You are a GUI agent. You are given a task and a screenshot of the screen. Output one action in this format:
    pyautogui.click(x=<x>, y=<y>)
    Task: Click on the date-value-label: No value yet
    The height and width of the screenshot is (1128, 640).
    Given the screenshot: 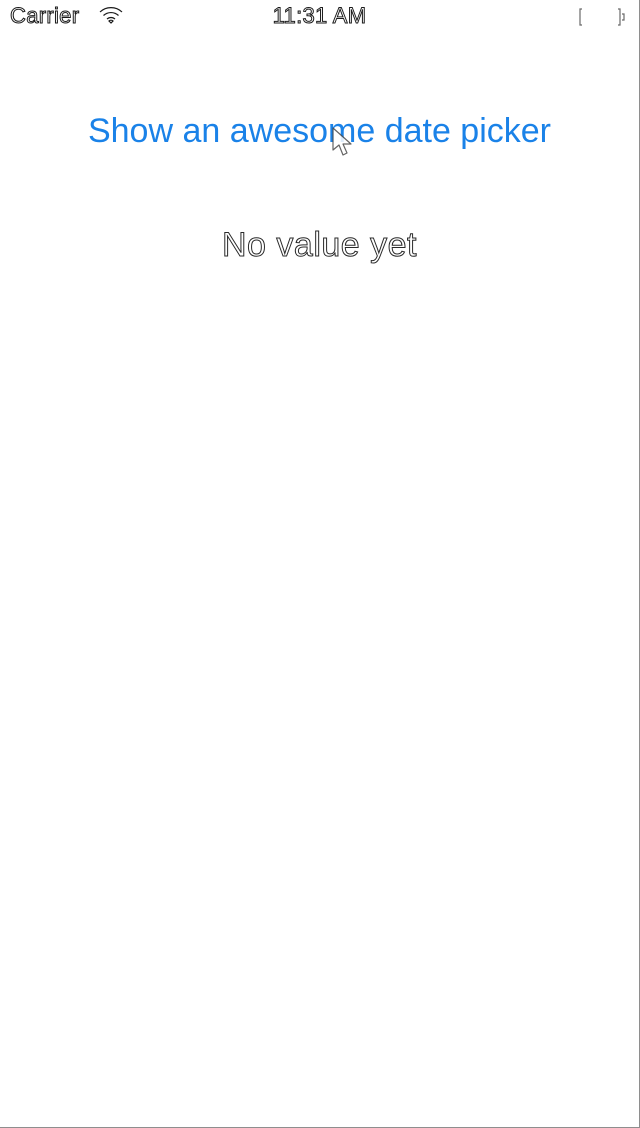 What is the action you would take?
    pyautogui.click(x=320, y=245)
    